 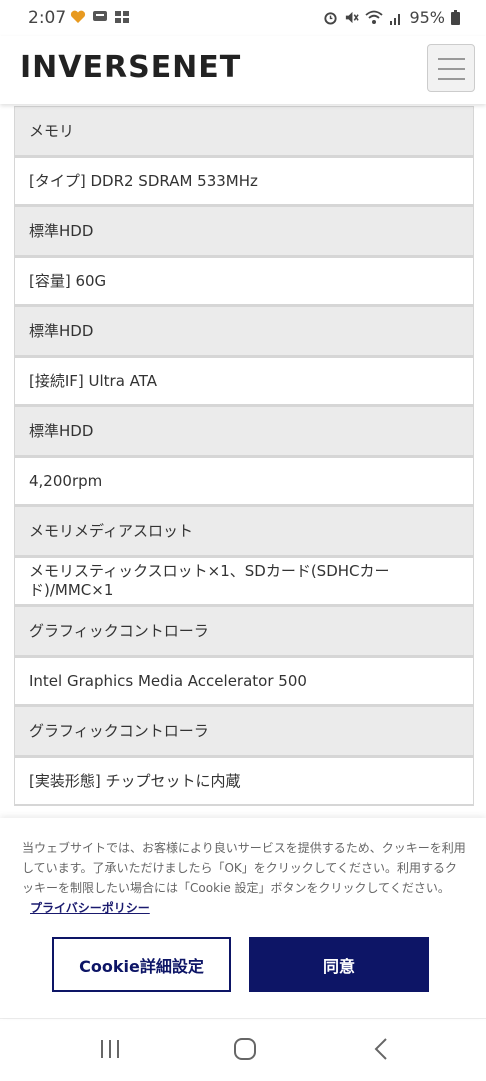 I want to click on hamburger-menu-button, so click(x=451, y=68).